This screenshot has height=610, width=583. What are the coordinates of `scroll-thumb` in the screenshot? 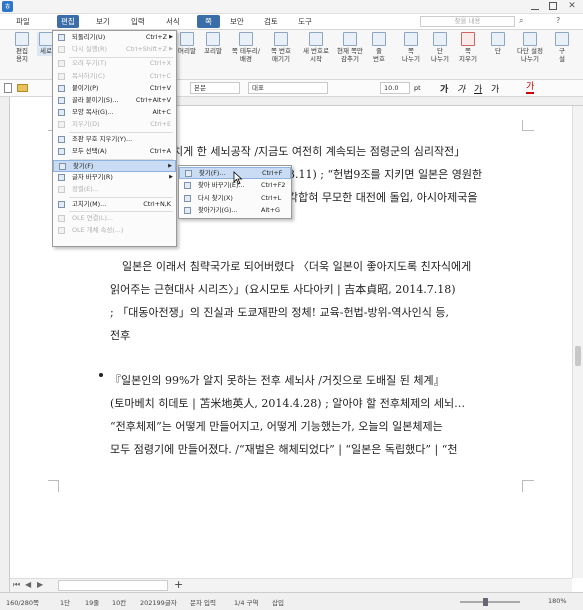 It's located at (578, 356).